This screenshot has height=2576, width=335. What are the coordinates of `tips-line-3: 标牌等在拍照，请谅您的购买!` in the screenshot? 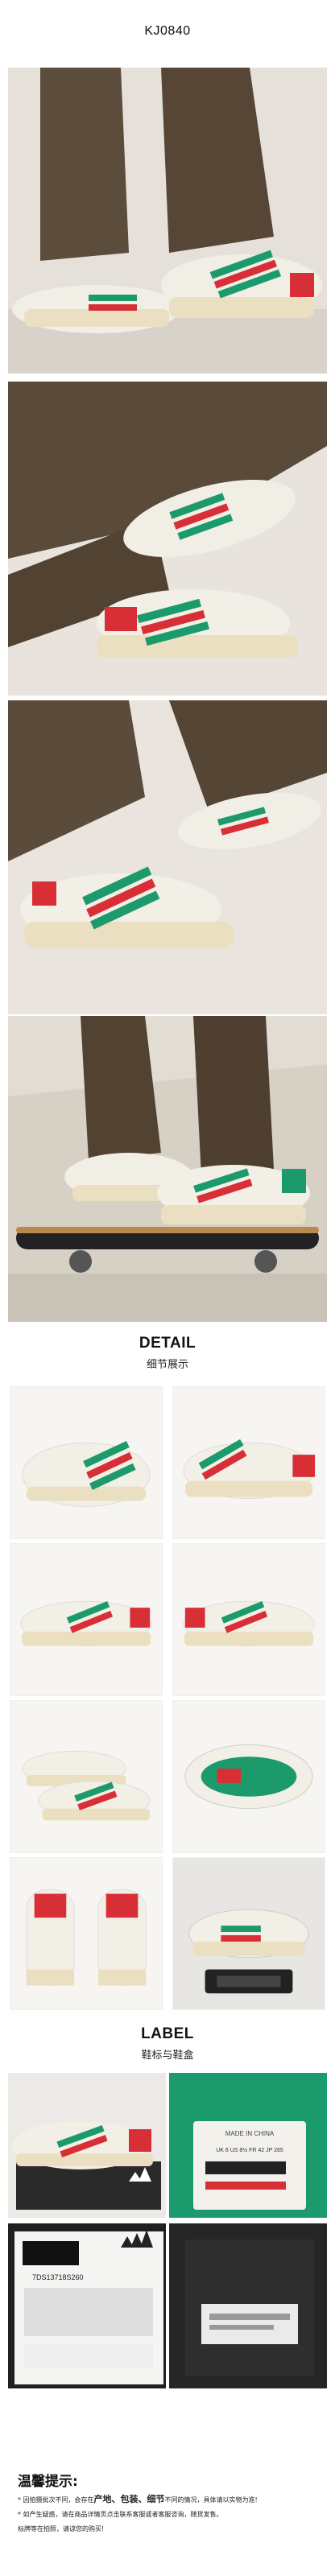 It's located at (61, 2529).